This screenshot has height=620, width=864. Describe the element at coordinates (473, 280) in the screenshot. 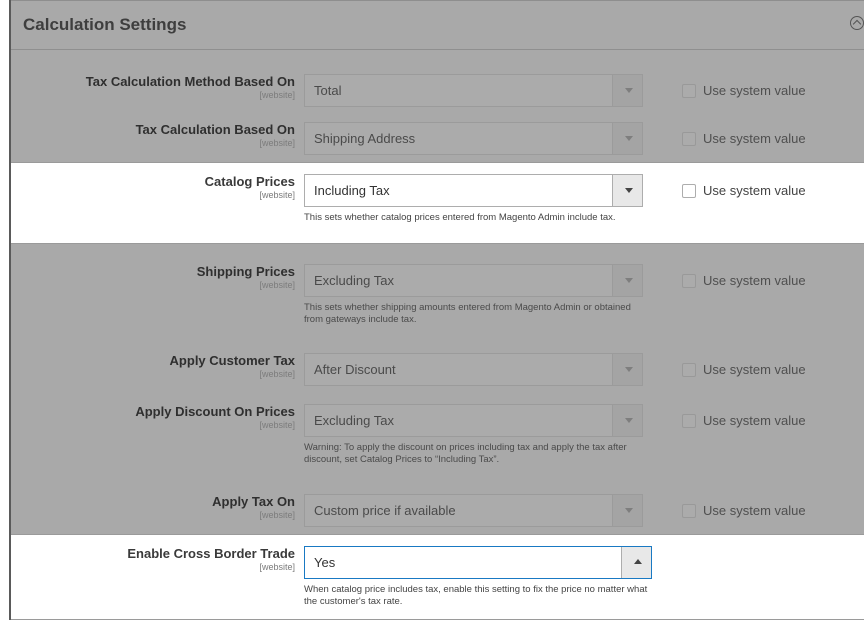

I see `shipping-prices-select: Excluding Tax` at that location.